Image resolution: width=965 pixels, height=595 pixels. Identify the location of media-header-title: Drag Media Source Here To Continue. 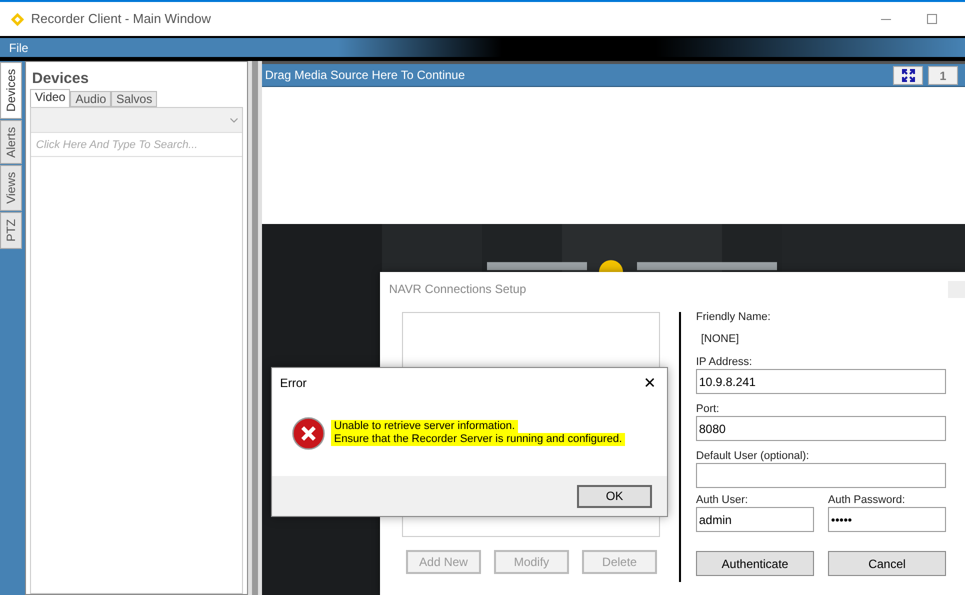
(365, 75).